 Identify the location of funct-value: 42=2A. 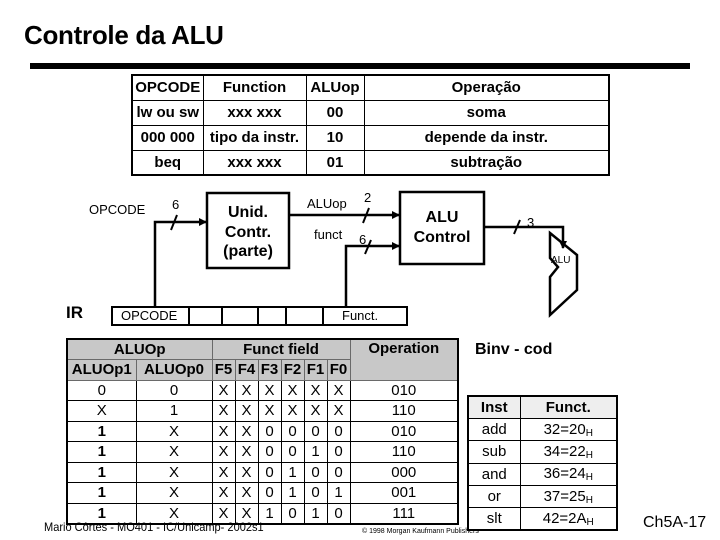
(564, 518).